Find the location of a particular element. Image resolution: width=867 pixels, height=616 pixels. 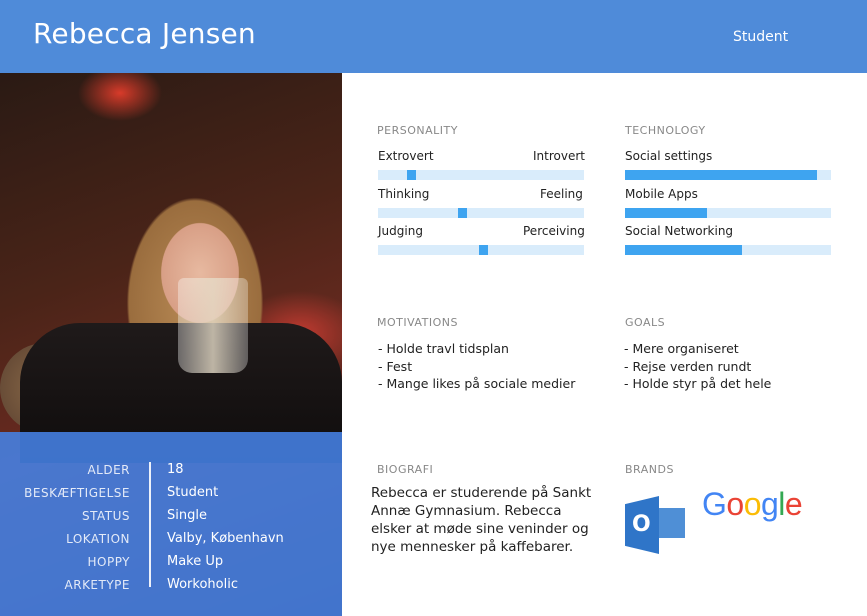

info-label: ALDER is located at coordinates (108, 470).